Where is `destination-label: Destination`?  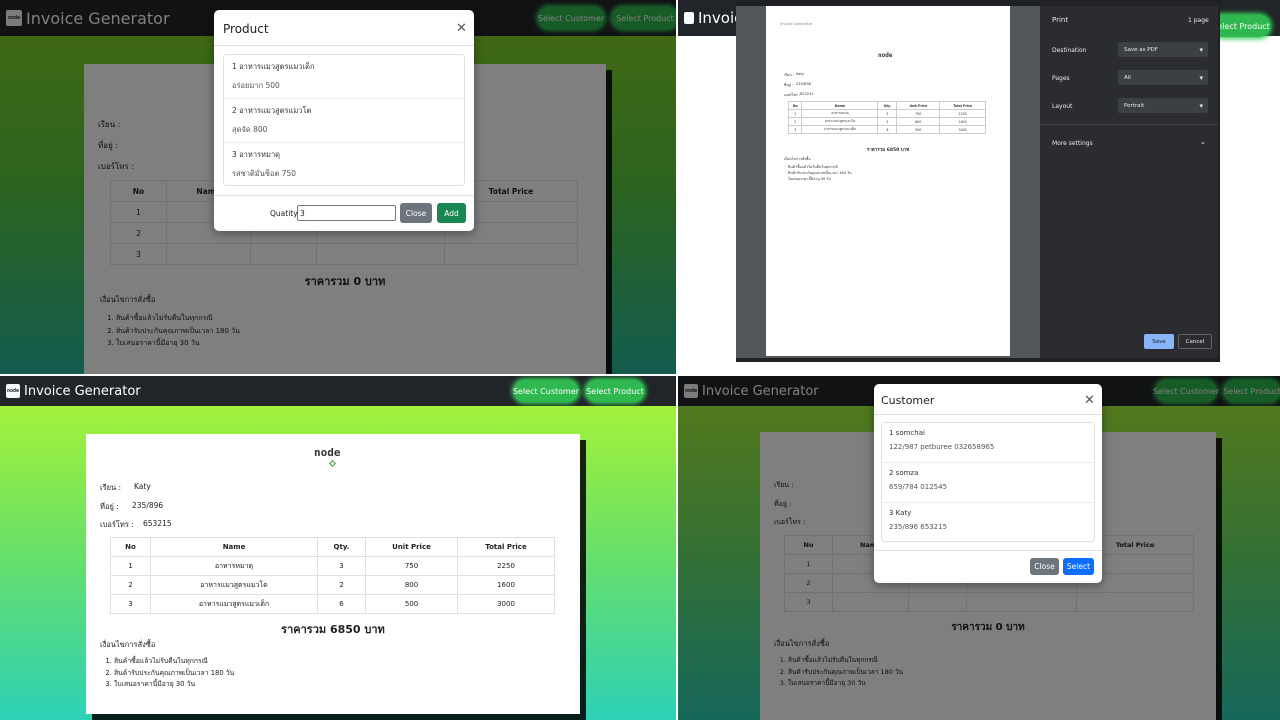
destination-label: Destination is located at coordinates (1069, 50).